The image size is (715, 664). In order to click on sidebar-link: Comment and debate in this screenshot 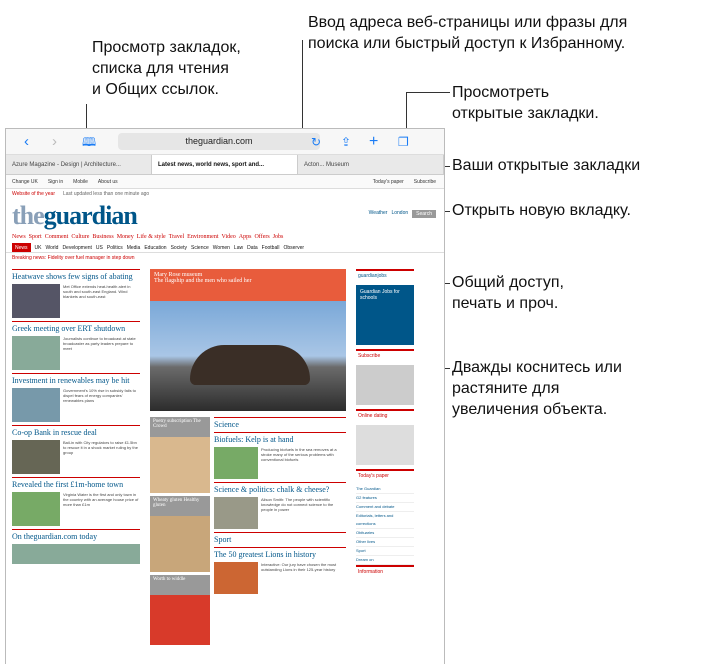, I will do `click(385, 507)`.